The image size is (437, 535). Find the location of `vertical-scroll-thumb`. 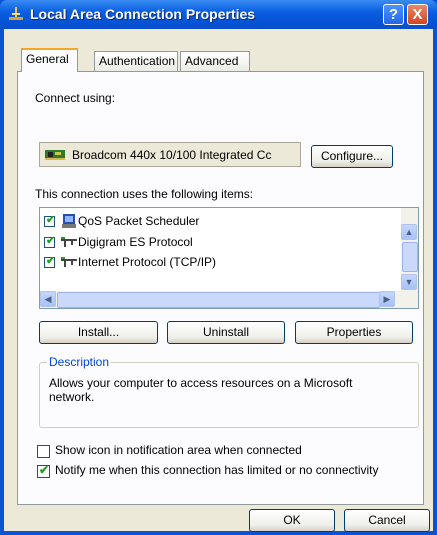

vertical-scroll-thumb is located at coordinates (410, 257).